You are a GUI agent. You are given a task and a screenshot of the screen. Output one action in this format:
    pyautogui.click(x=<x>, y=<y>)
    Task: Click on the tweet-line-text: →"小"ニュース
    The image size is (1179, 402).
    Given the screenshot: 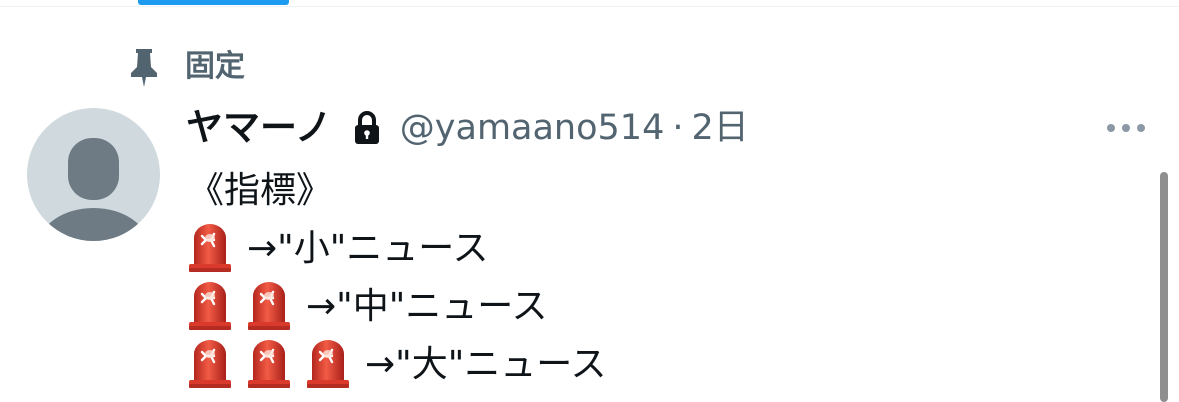 What is the action you would take?
    pyautogui.click(x=368, y=248)
    